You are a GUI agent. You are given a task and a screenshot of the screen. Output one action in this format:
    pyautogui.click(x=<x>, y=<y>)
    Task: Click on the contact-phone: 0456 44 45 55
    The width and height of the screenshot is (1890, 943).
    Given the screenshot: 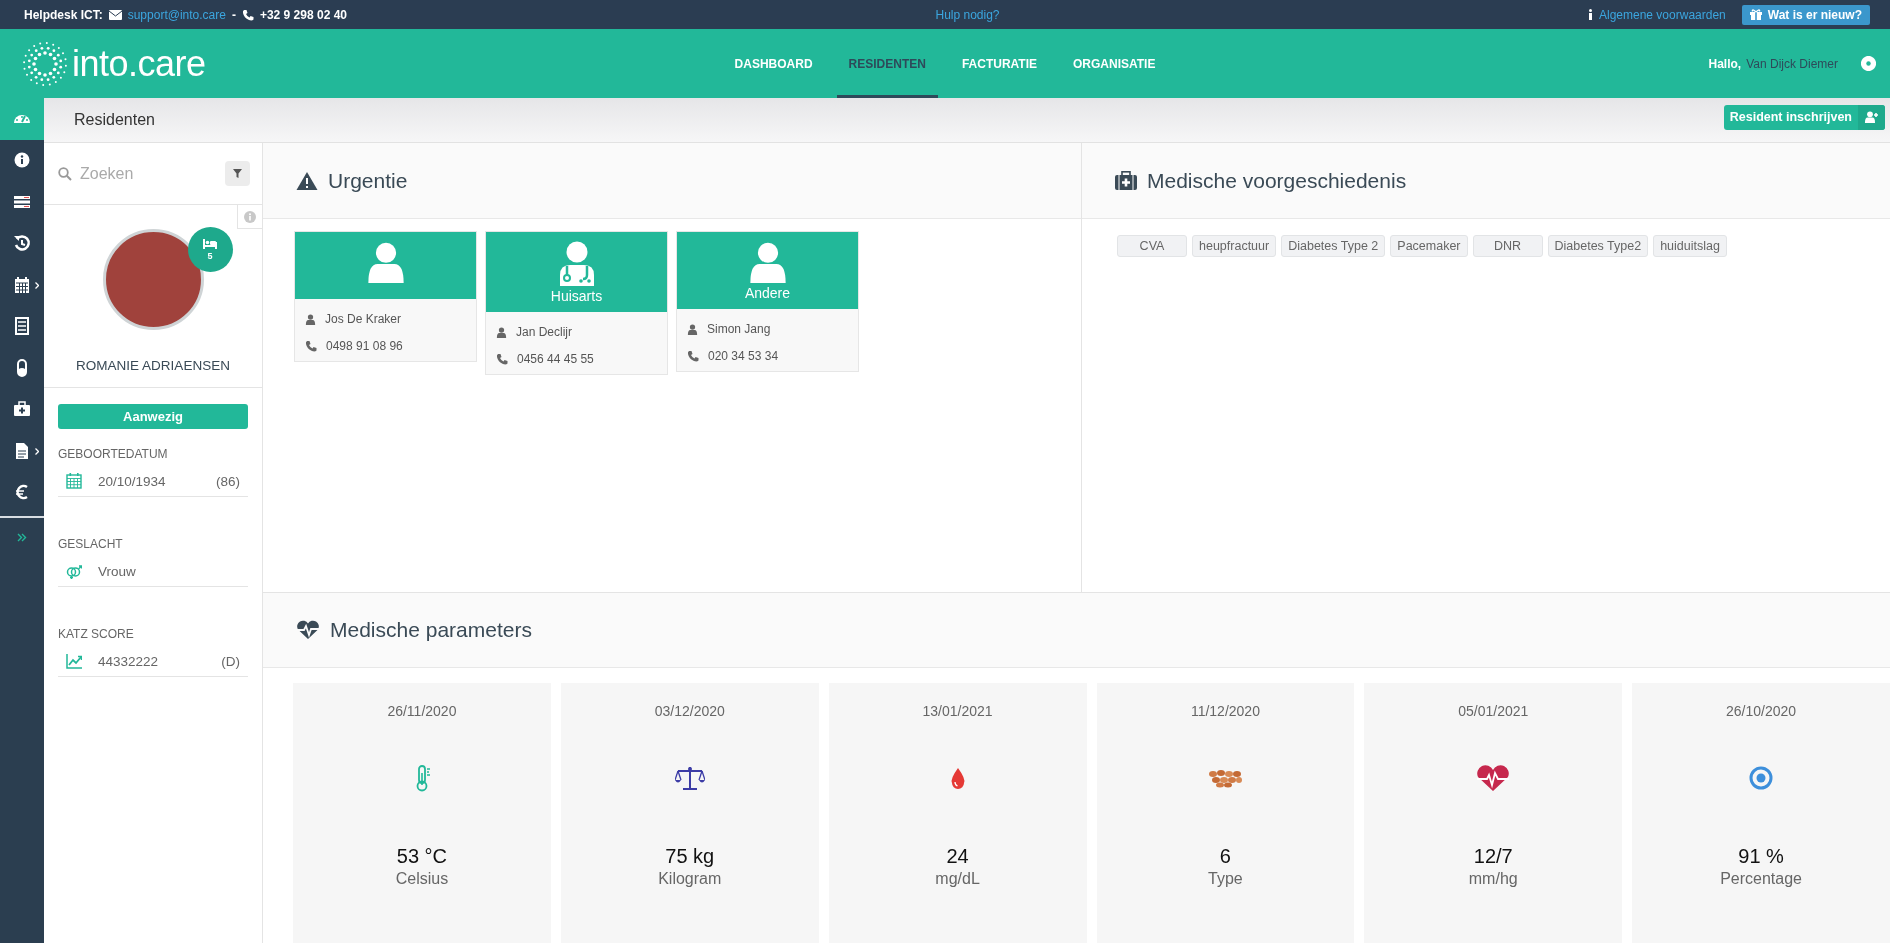 What is the action you would take?
    pyautogui.click(x=555, y=359)
    